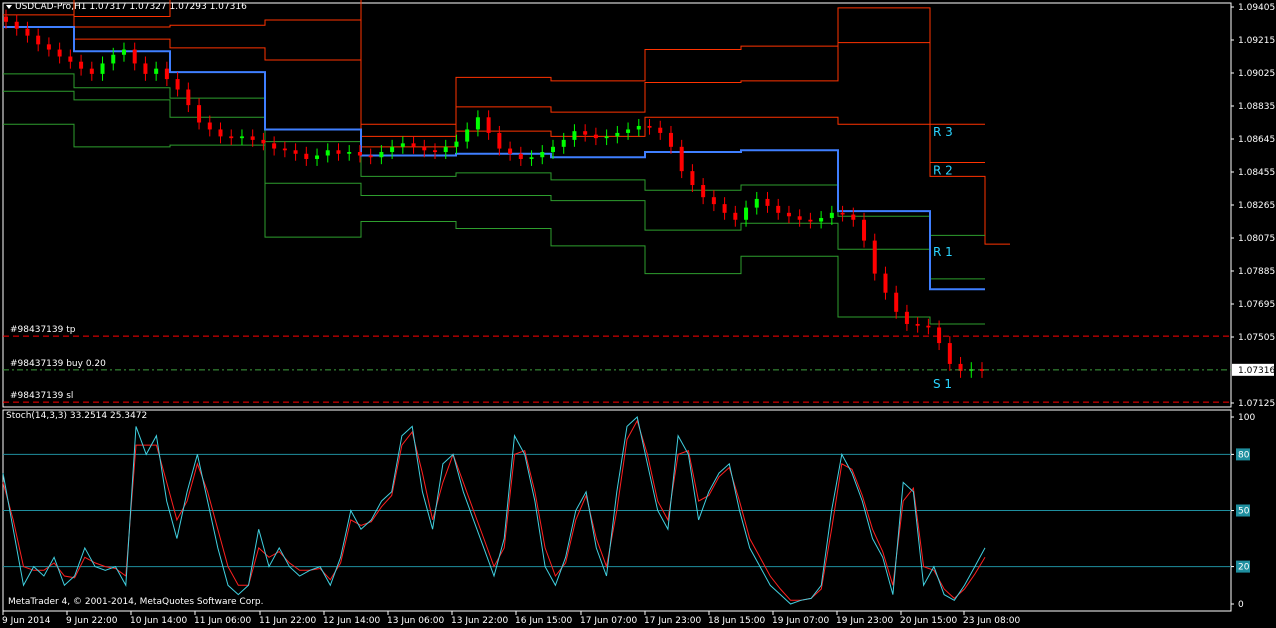  Describe the element at coordinates (1256, 272) in the screenshot. I see `price-tick-label: 1.07885` at that location.